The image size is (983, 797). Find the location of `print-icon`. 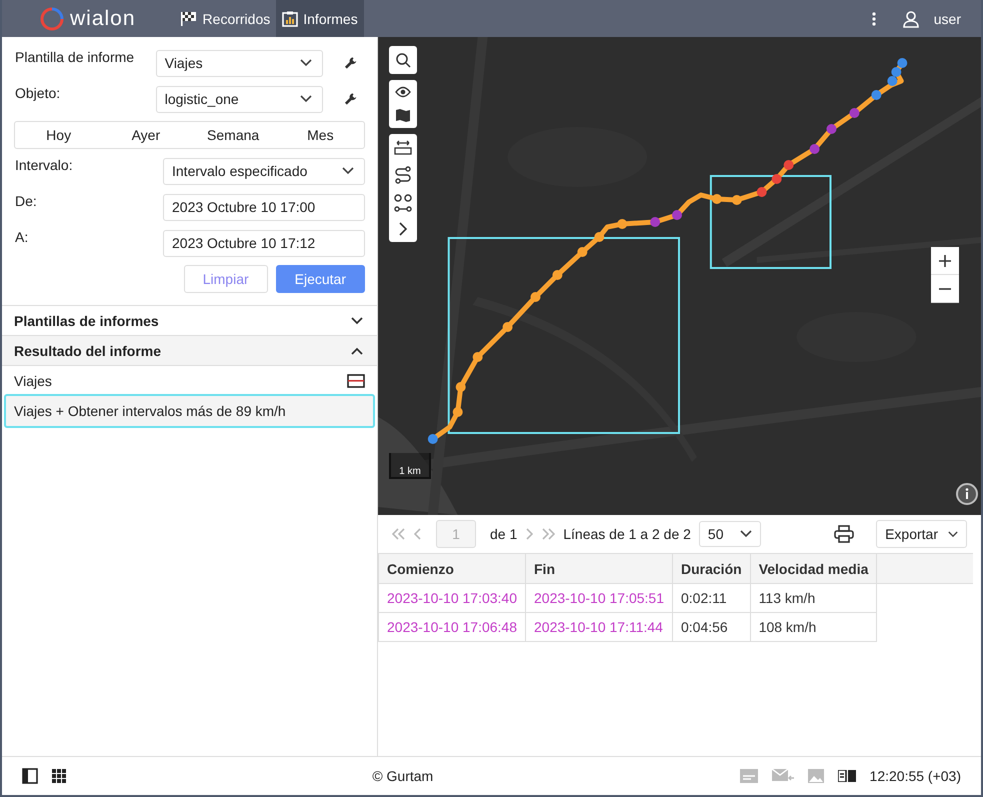

print-icon is located at coordinates (844, 534).